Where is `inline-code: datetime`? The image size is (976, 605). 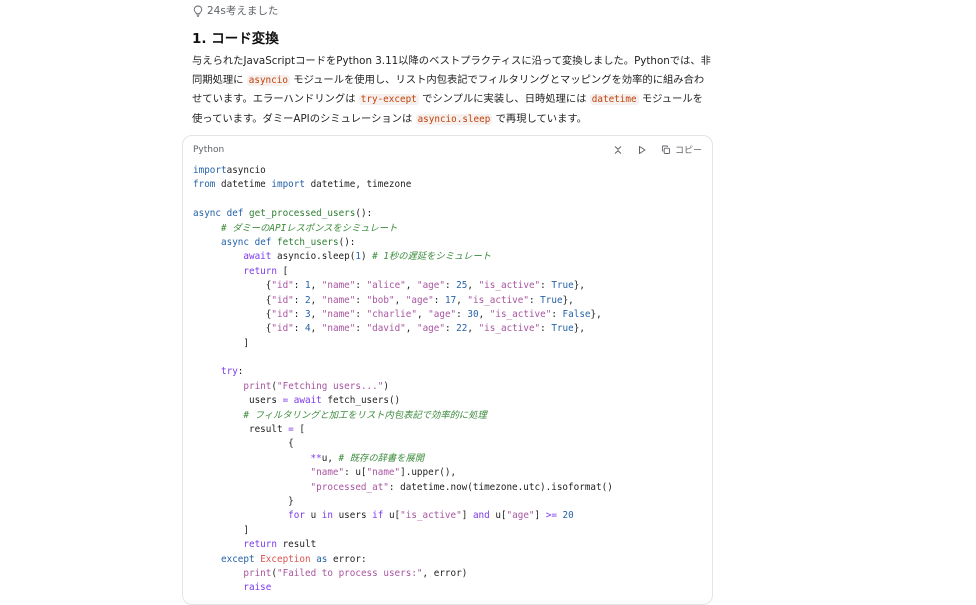 inline-code: datetime is located at coordinates (614, 100).